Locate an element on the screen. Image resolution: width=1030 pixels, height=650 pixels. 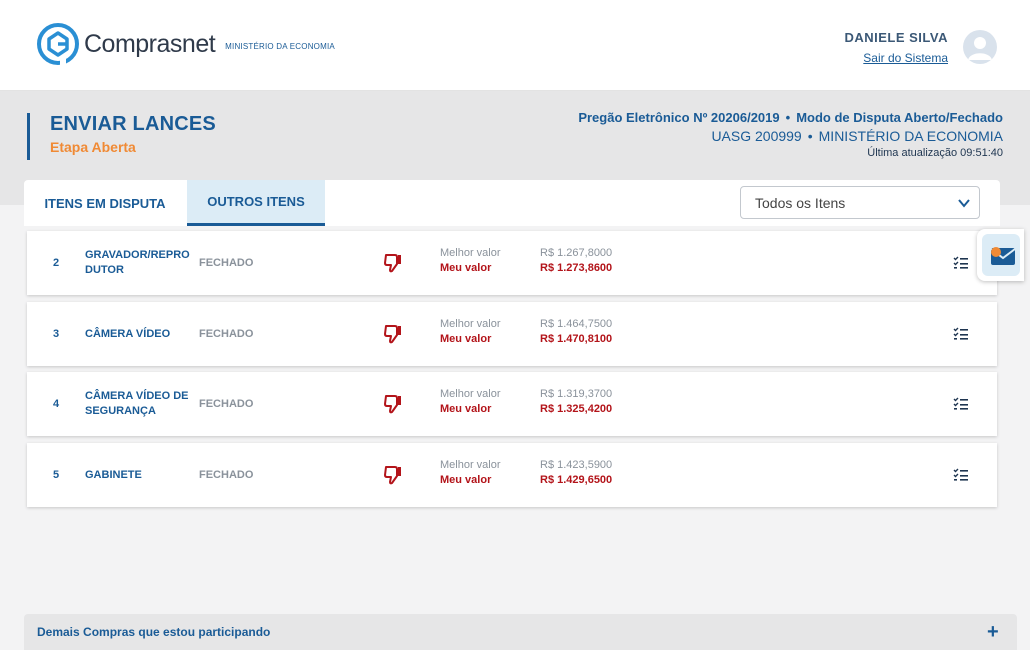
stage-label: Etapa Aberta is located at coordinates (93, 147).